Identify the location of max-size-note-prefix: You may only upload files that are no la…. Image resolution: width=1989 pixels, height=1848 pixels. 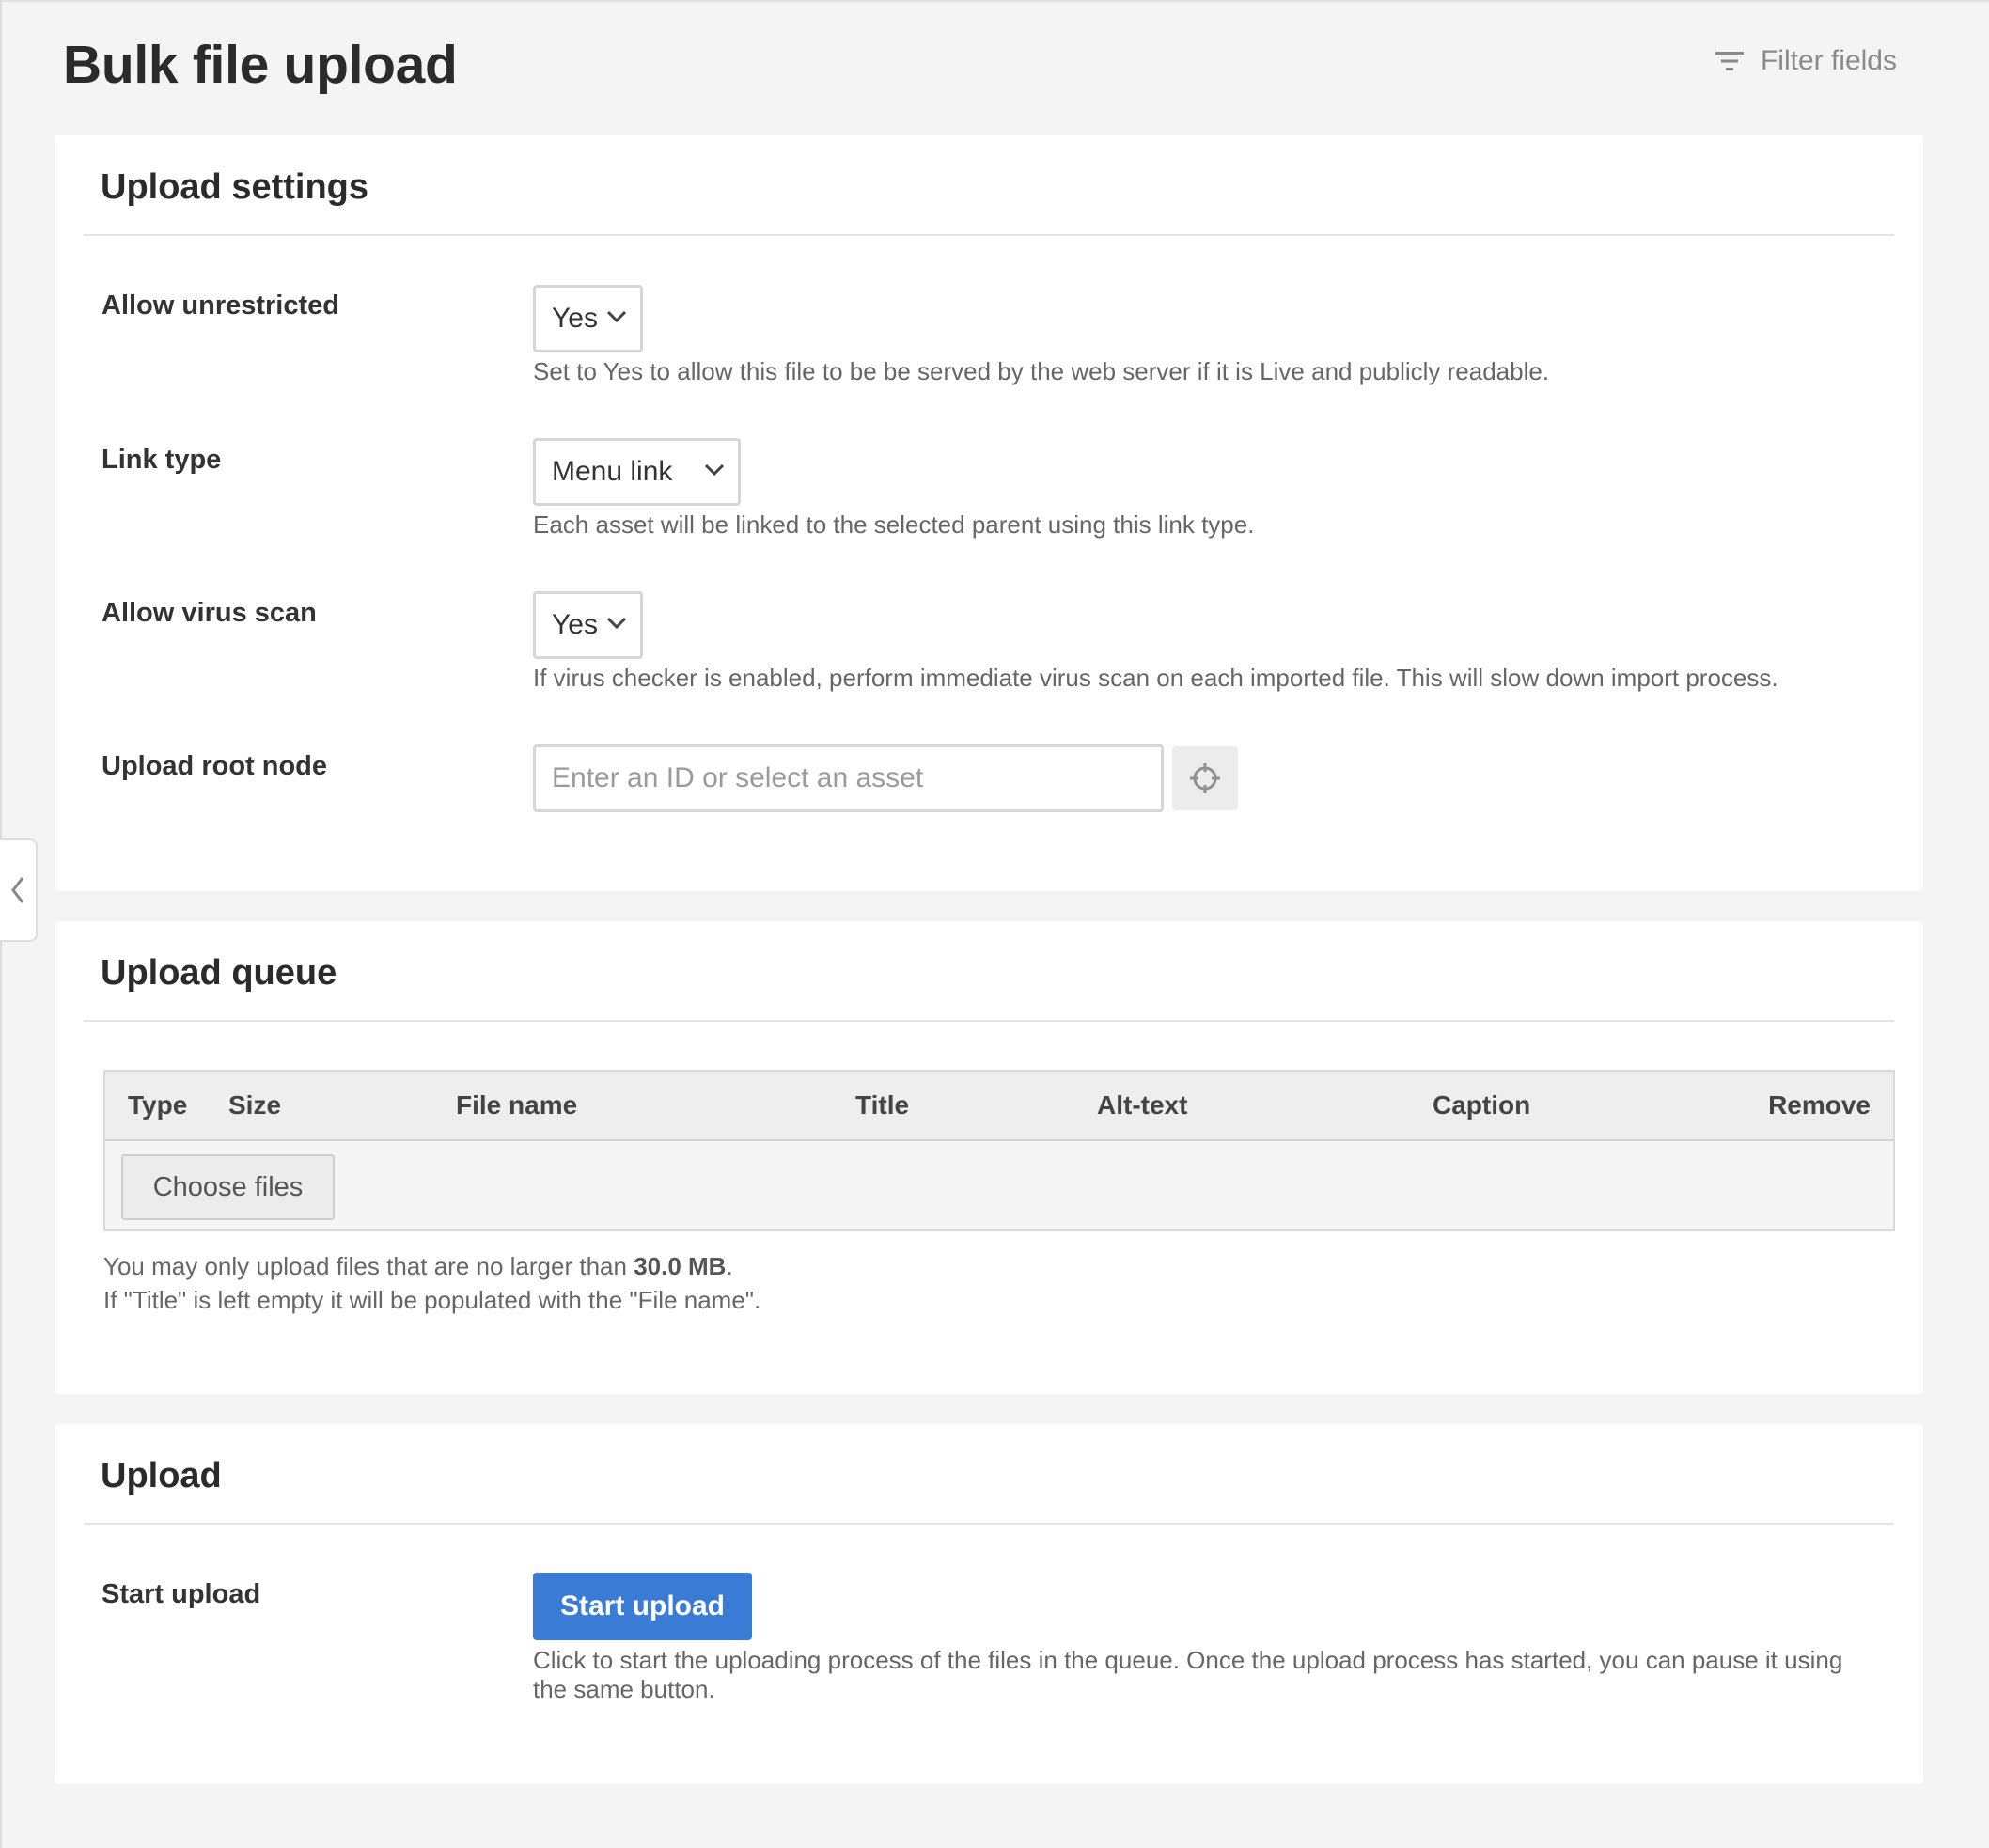
(368, 1266).